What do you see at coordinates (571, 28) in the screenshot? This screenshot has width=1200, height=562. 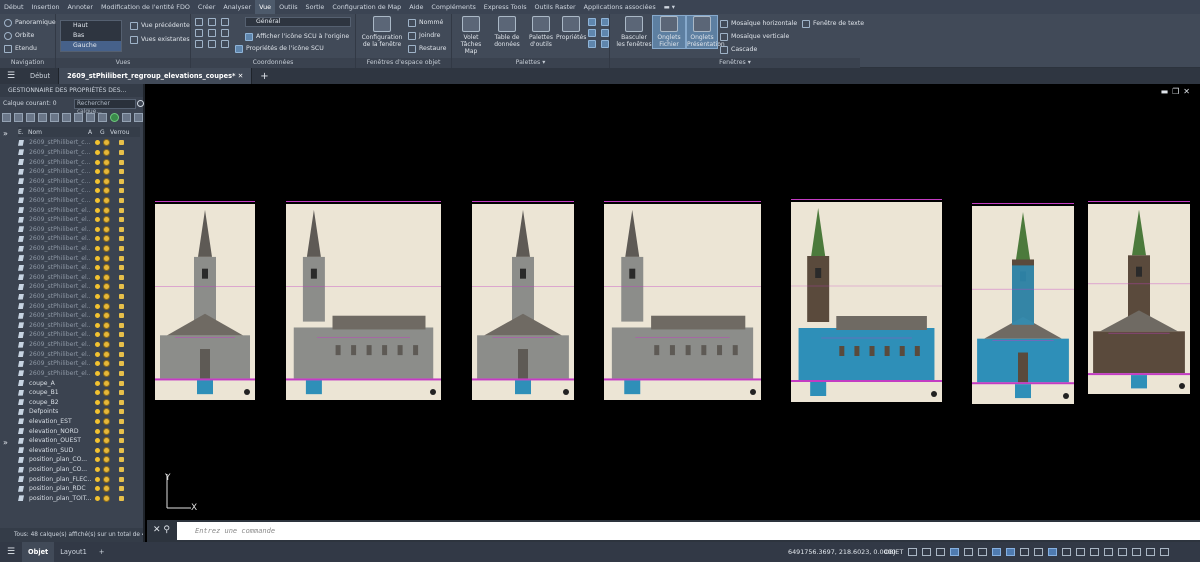 I see `properties-button: Propriétés` at bounding box center [571, 28].